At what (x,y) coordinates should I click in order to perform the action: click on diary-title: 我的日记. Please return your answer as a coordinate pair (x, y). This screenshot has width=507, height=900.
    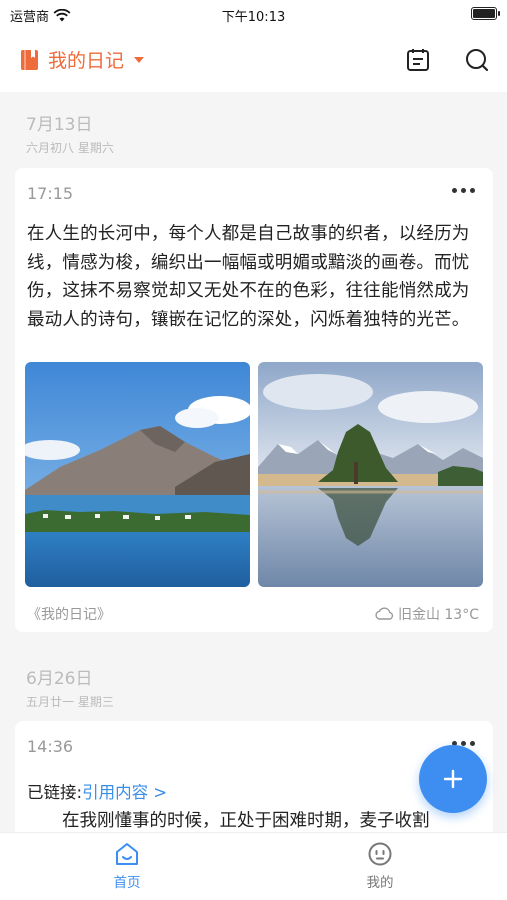
    Looking at the image, I should click on (86, 61).